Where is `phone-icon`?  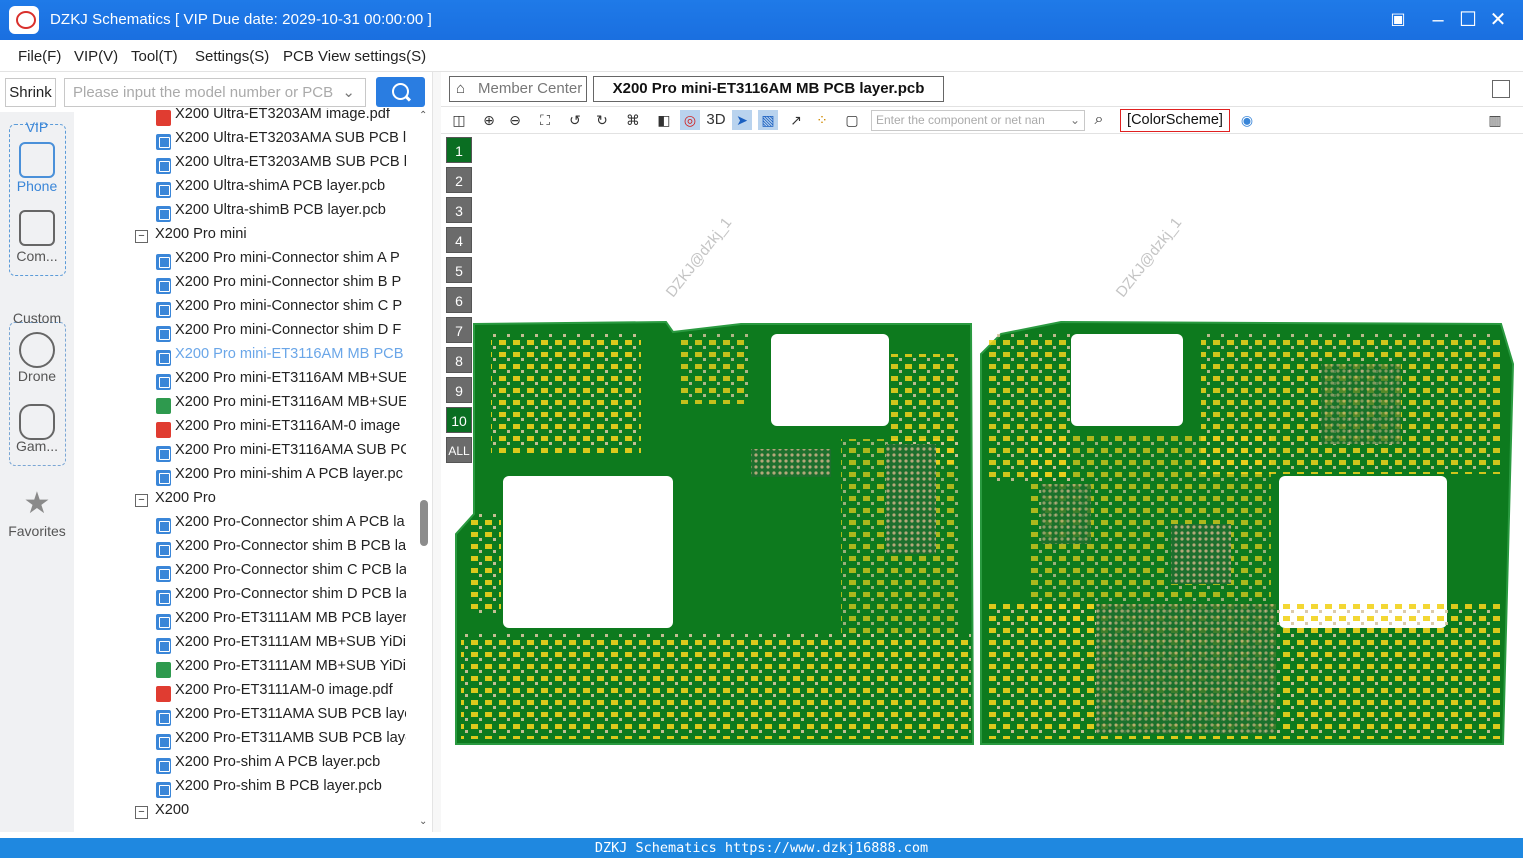
phone-icon is located at coordinates (37, 160).